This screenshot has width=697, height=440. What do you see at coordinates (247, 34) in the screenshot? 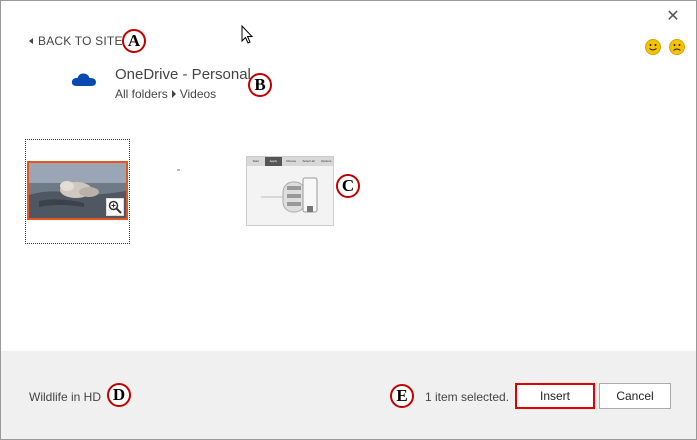
I see `mouse-cursor-icon` at bounding box center [247, 34].